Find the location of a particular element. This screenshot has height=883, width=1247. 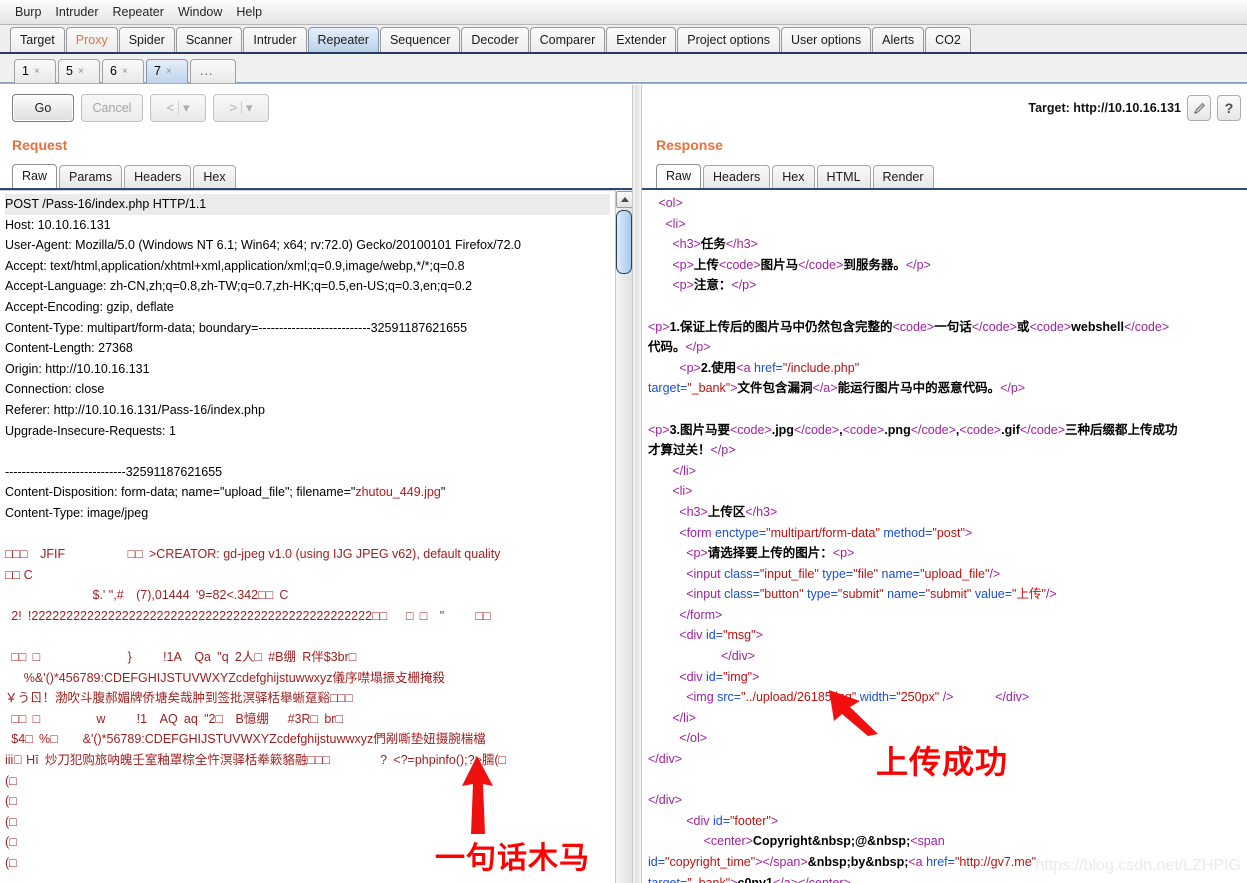

scrollbar-thumb is located at coordinates (624, 242).